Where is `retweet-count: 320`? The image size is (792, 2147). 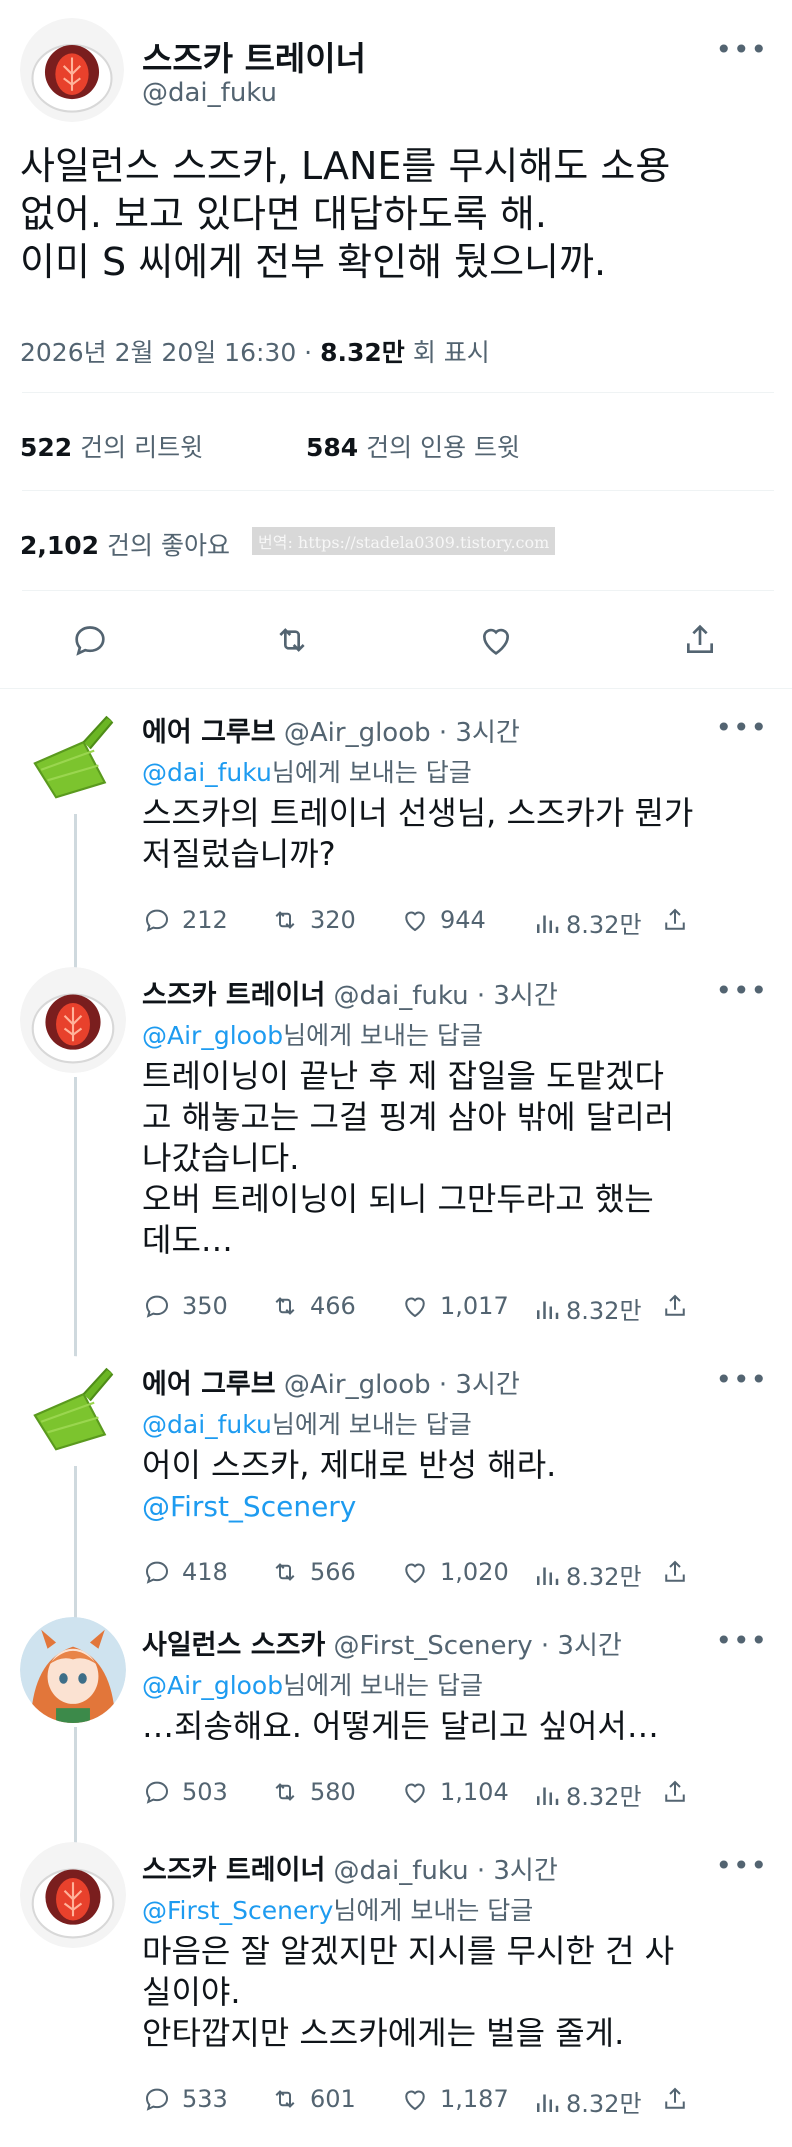
retweet-count: 320 is located at coordinates (333, 920).